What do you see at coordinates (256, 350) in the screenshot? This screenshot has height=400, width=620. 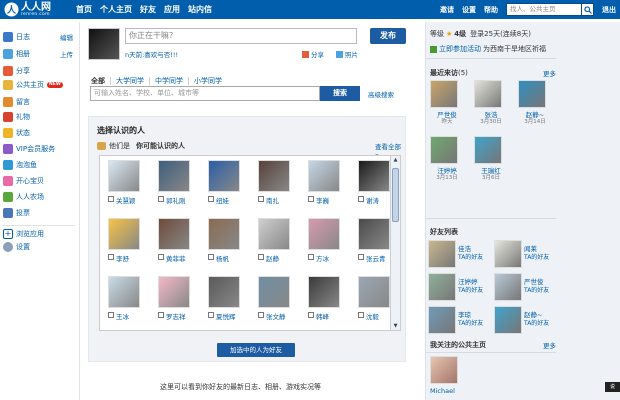 I see `add-friends-button: 加选中的人为好友` at bounding box center [256, 350].